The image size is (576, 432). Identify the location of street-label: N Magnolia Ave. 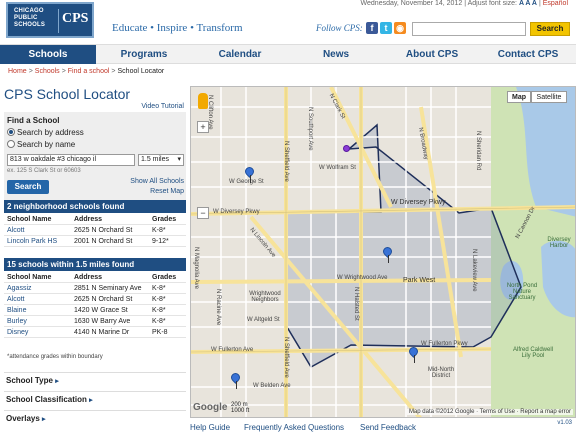
(196, 268).